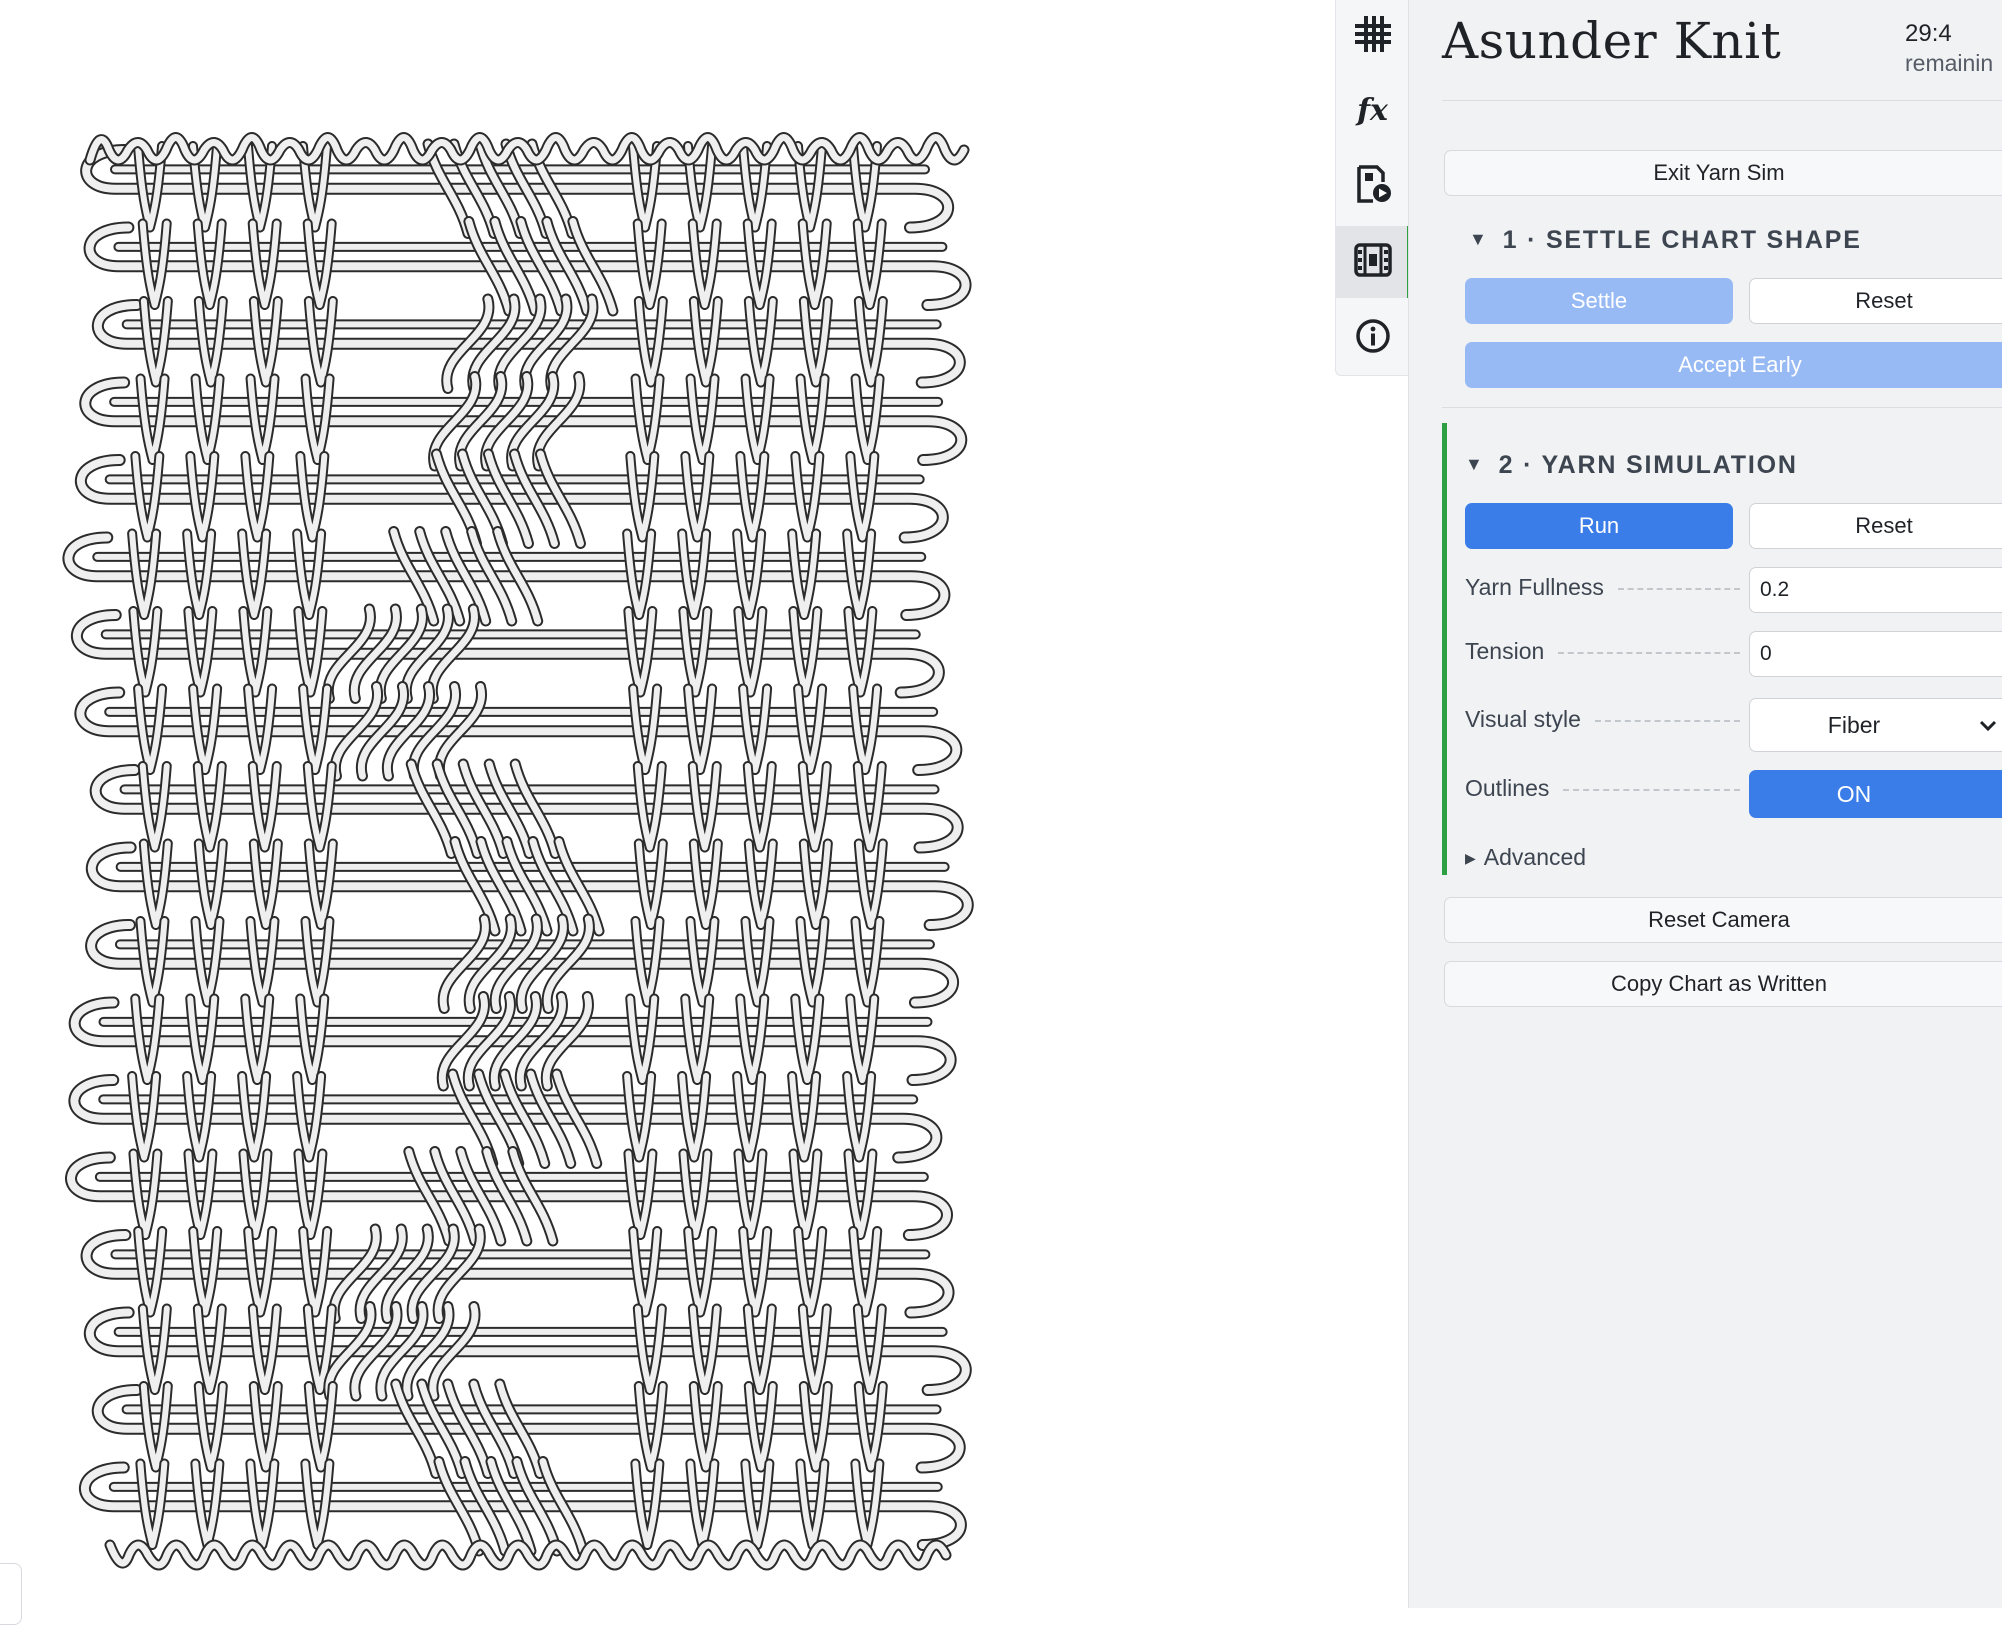  Describe the element at coordinates (1534, 587) in the screenshot. I see `yarn-fullness-label: Yarn Fullness` at that location.